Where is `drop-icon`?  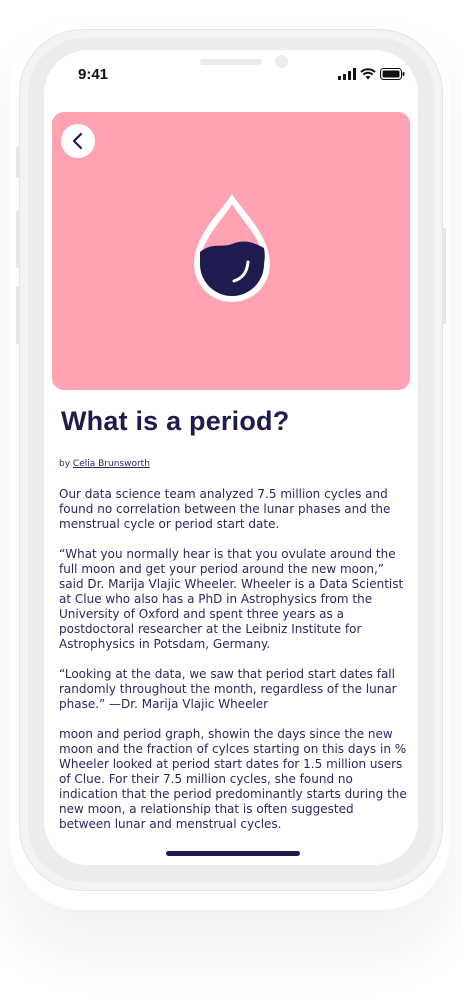 drop-icon is located at coordinates (232, 248).